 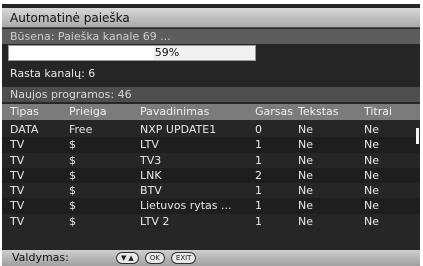 I want to click on table-row: TV $ Lietuvos rytas ... 1 Ne Ne, so click(x=211, y=206).